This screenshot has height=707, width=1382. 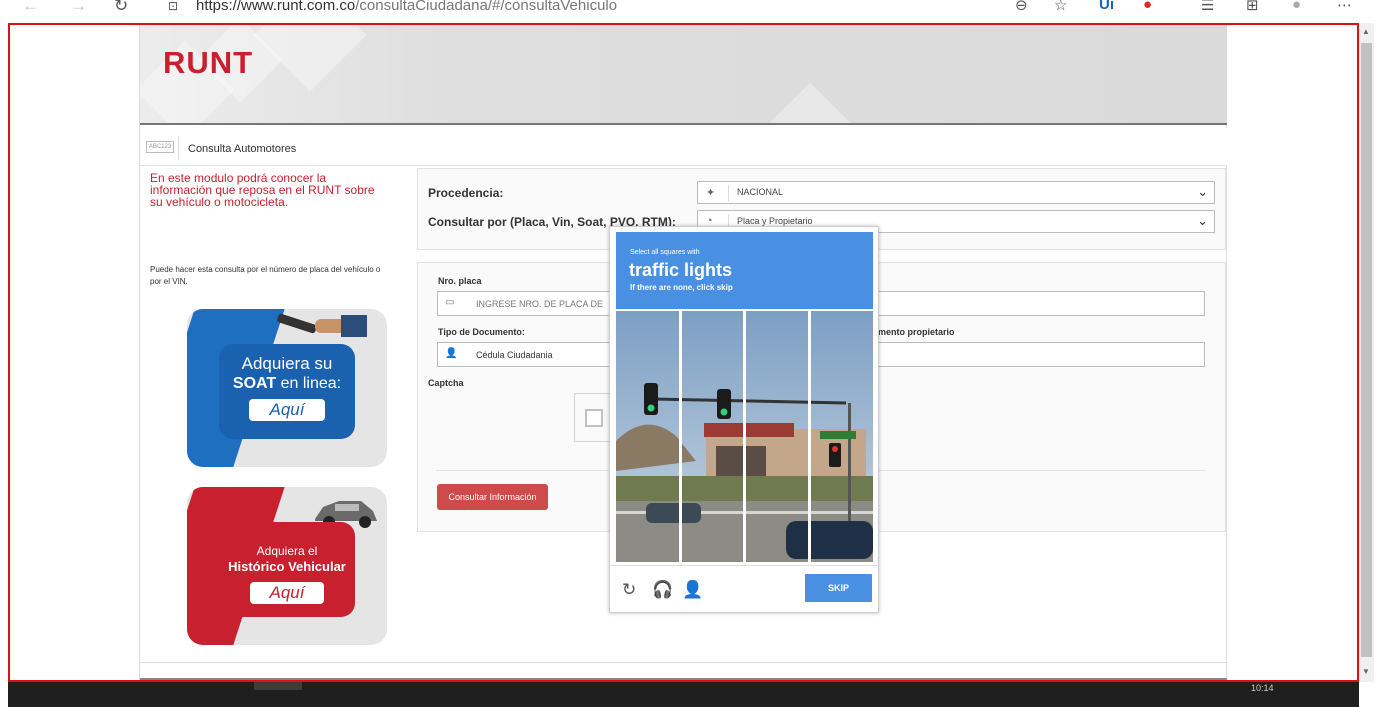 What do you see at coordinates (744, 588) in the screenshot?
I see `challenge-footer: ↻ 🎧 👤 SKIP` at bounding box center [744, 588].